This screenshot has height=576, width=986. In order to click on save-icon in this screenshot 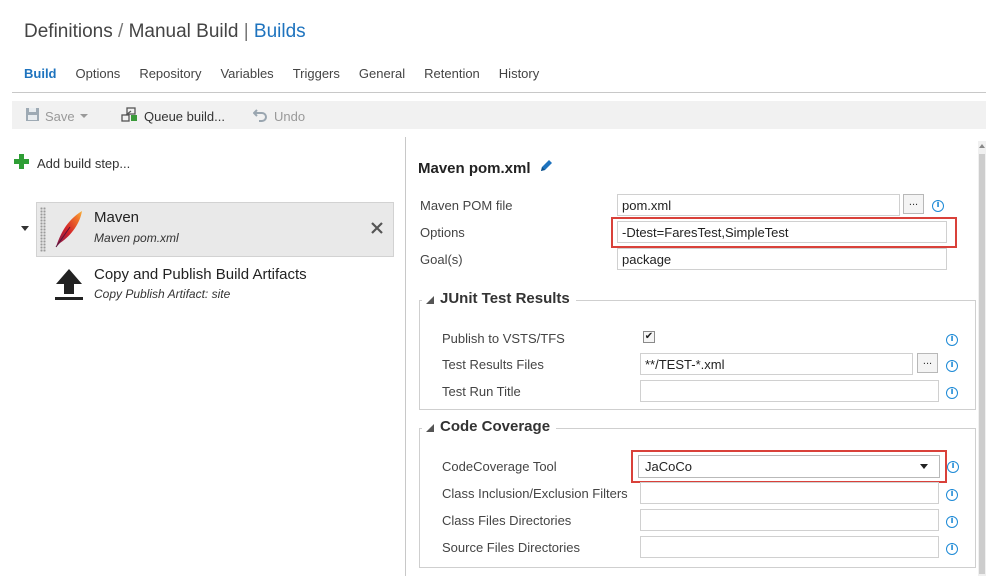, I will do `click(32, 116)`.